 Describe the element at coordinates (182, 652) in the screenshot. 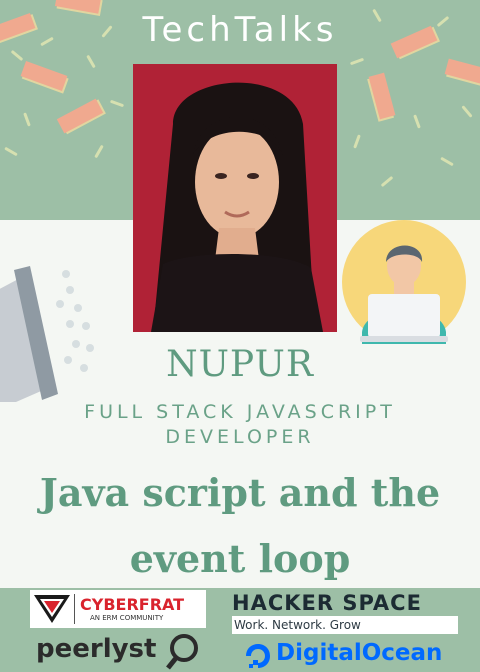

I see `magnifier-icon` at that location.